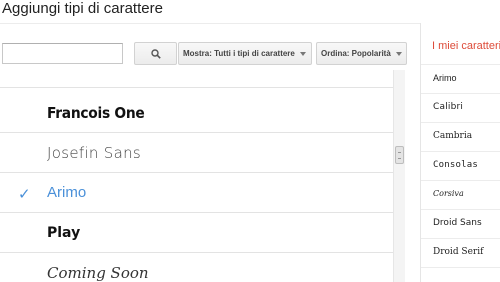 Image resolution: width=500 pixels, height=282 pixels. I want to click on my-font-label: Cambria, so click(453, 136).